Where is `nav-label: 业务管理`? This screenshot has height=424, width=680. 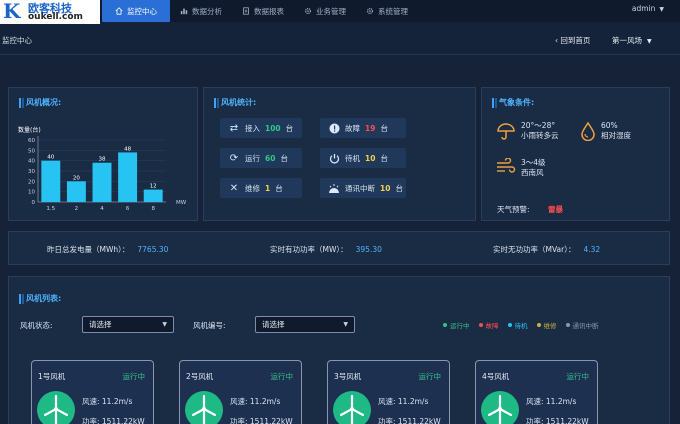
nav-label: 业务管理 is located at coordinates (331, 11).